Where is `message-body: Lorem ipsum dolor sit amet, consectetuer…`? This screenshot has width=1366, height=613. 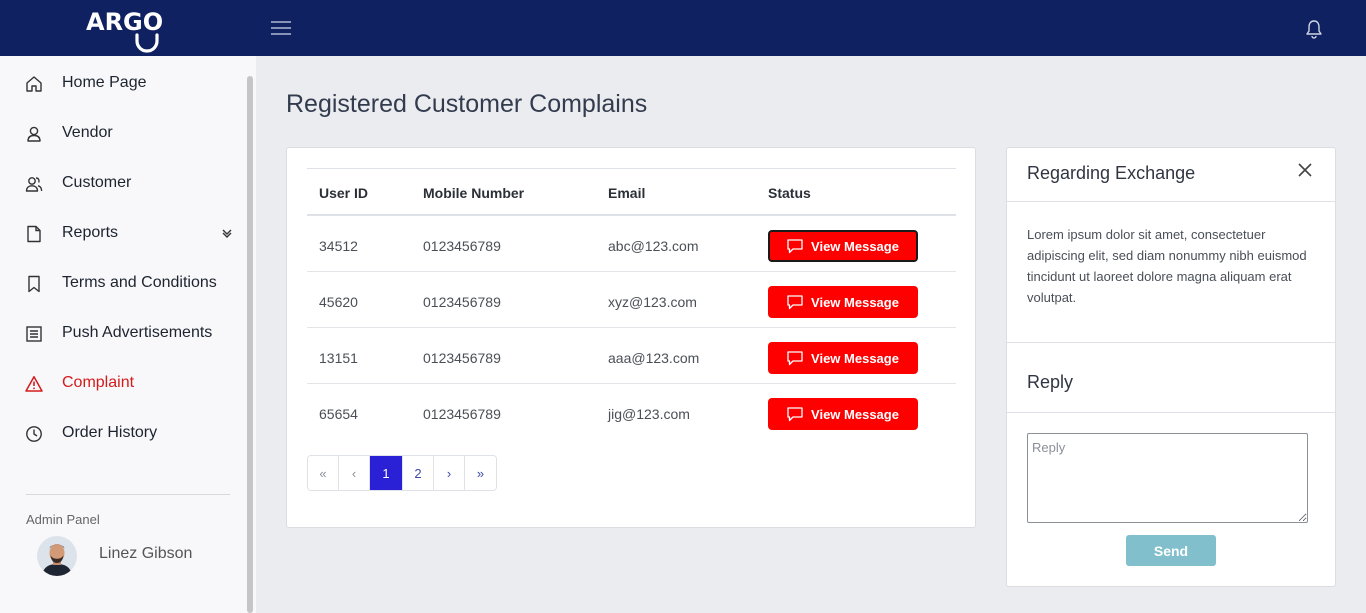
message-body: Lorem ipsum dolor sit amet, consectetuer… is located at coordinates (1167, 266).